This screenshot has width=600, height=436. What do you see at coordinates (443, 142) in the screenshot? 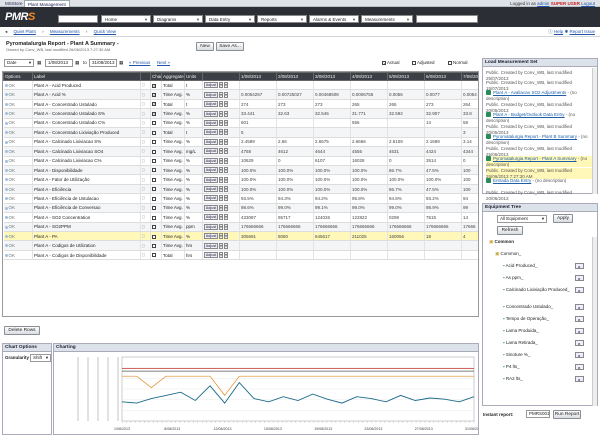
I see `row-value: 2.1689` at bounding box center [443, 142].